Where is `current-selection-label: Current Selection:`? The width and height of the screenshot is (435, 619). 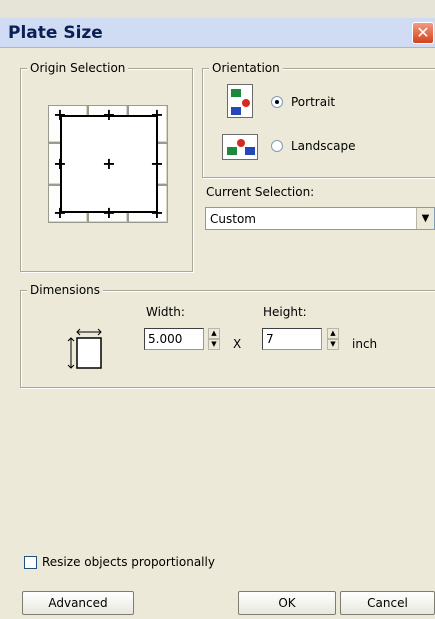 current-selection-label: Current Selection: is located at coordinates (260, 192).